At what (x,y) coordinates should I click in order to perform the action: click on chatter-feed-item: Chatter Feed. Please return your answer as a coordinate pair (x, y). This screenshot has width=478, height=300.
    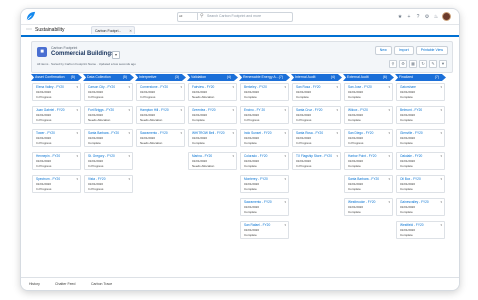
    Looking at the image, I should click on (65, 284).